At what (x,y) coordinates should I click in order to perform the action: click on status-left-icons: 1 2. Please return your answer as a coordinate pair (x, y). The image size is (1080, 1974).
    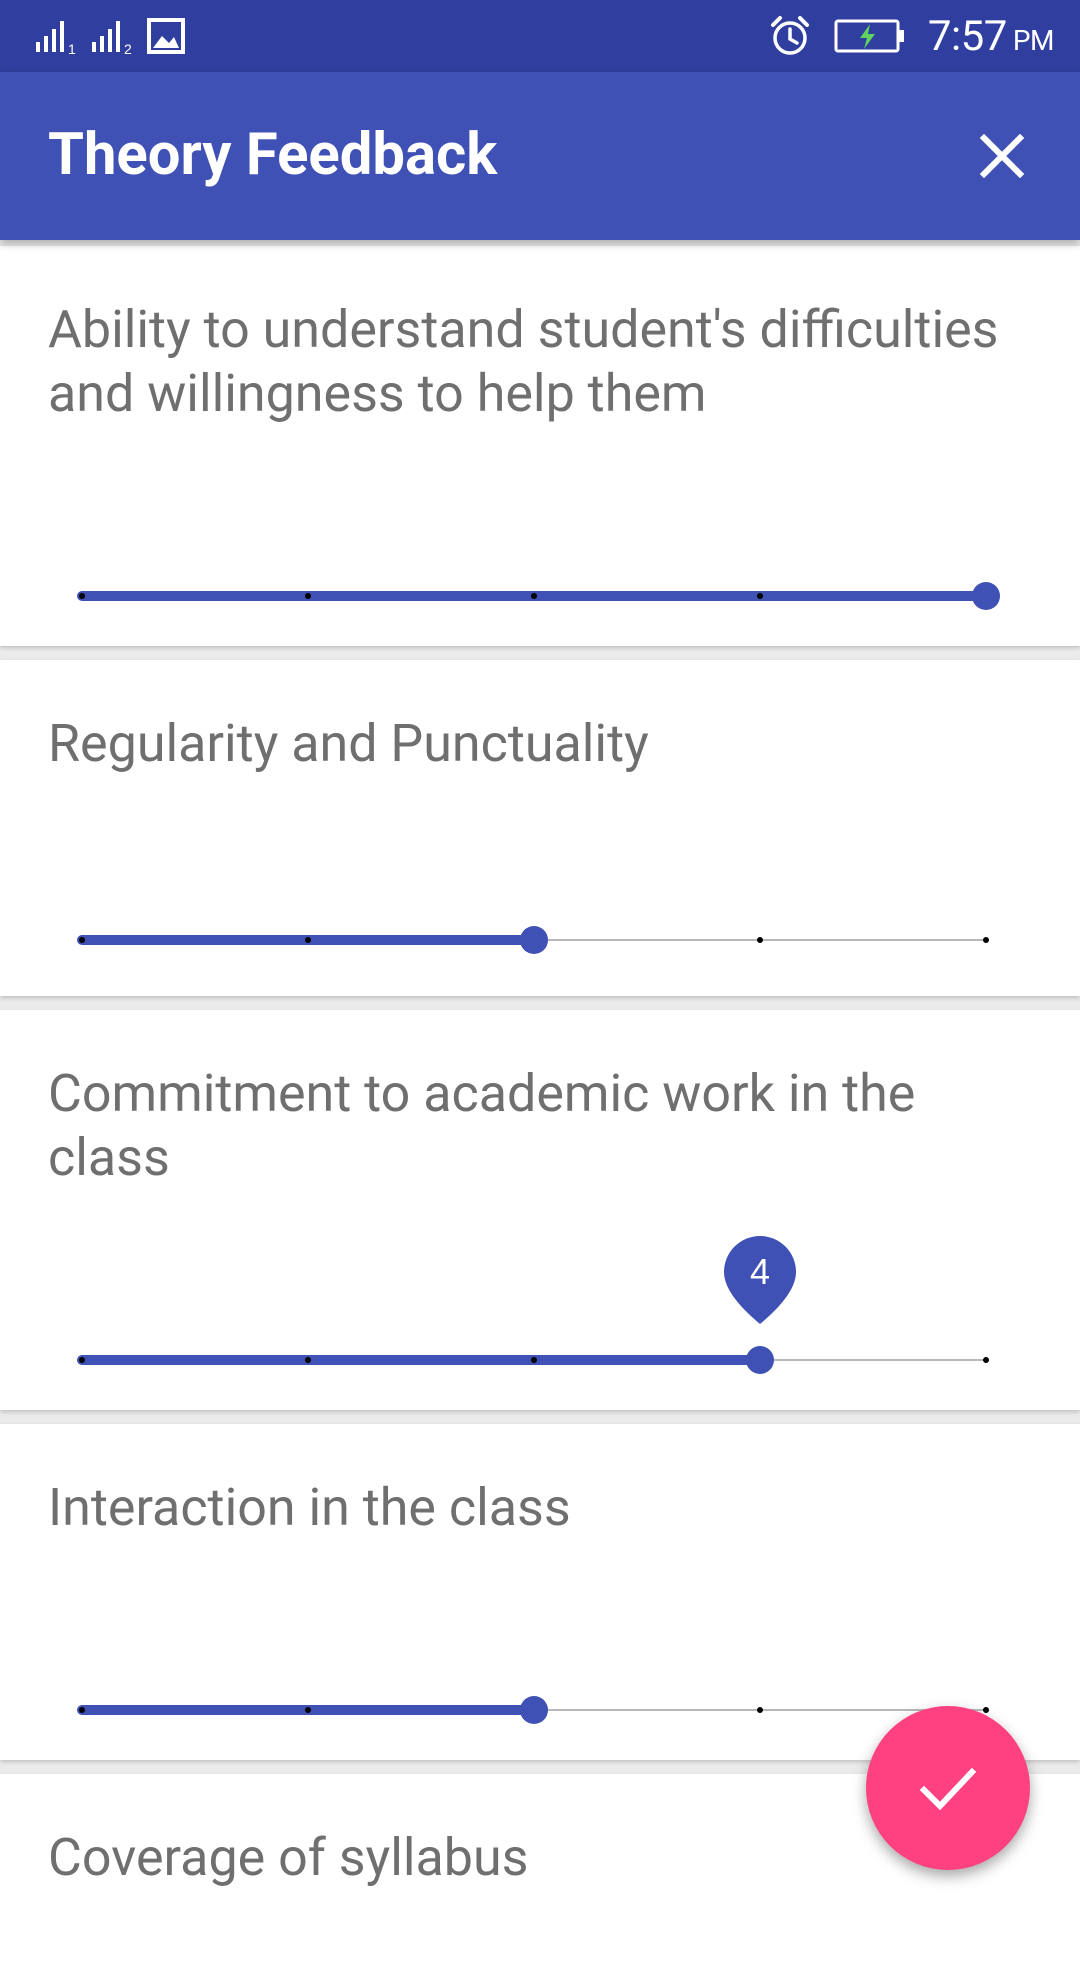
    Looking at the image, I should click on (110, 36).